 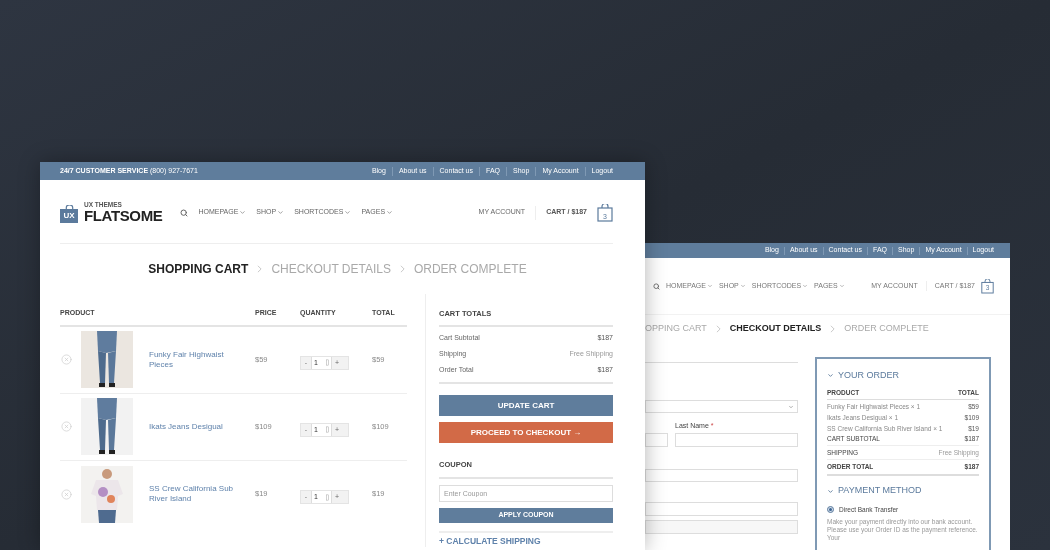 I want to click on checkout-button: PROCEED TO CHECKOUT →, so click(x=526, y=433).